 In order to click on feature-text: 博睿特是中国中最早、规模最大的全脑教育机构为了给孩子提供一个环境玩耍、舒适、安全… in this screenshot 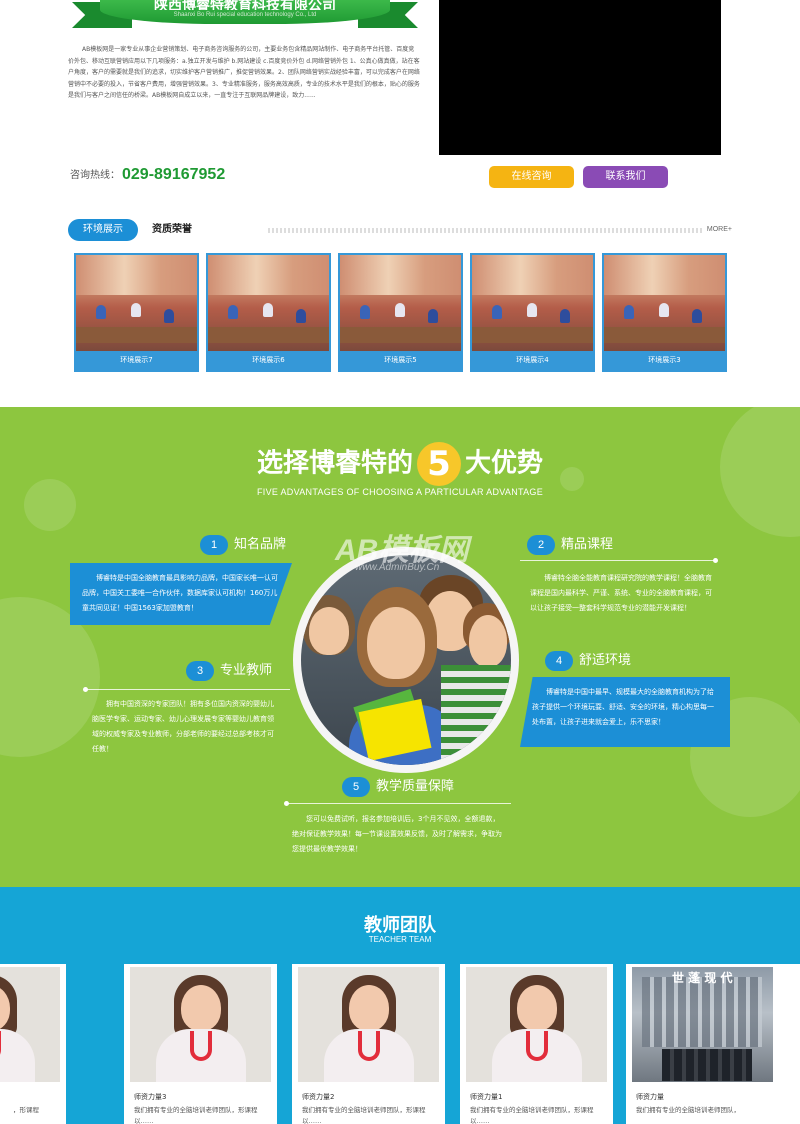, I will do `click(623, 707)`.